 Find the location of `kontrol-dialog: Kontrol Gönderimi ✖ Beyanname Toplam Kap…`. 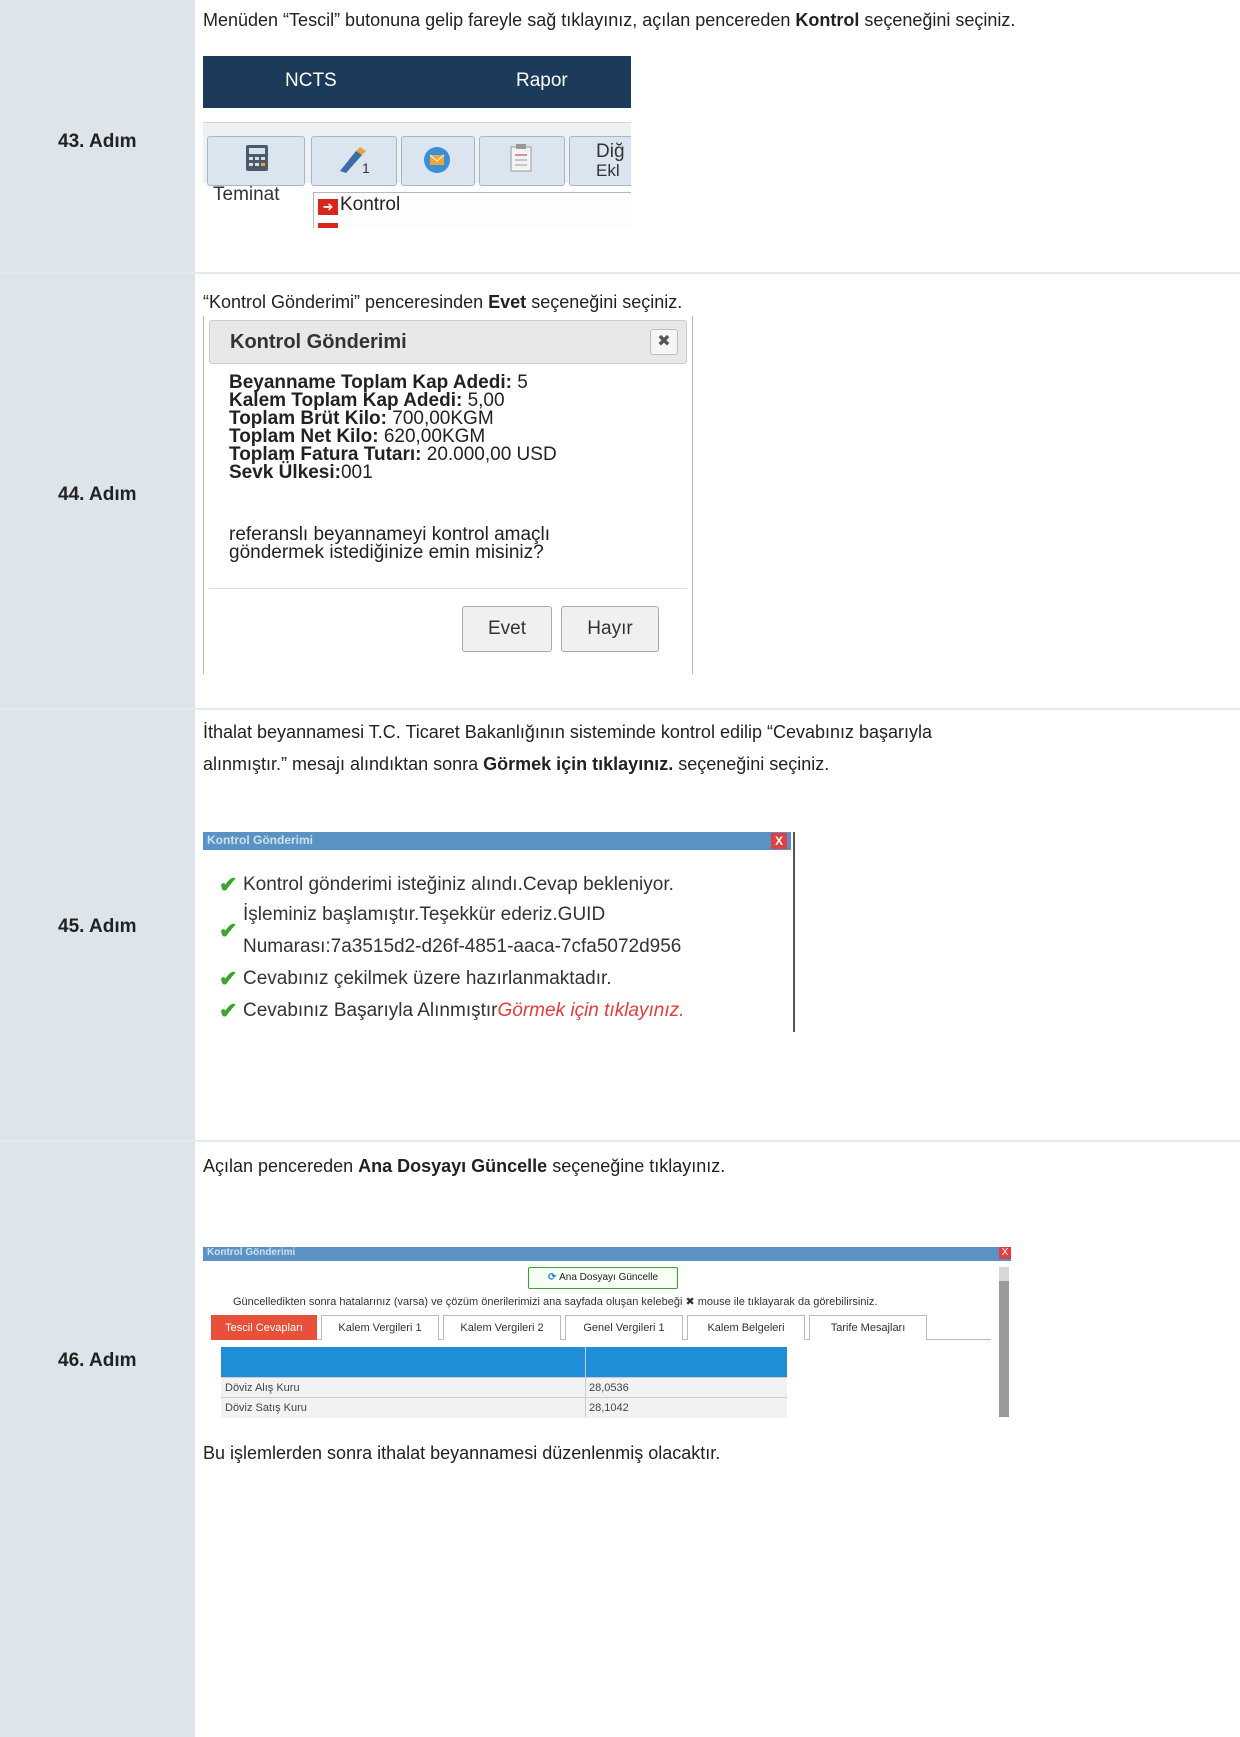

kontrol-dialog: Kontrol Gönderimi ✖ Beyanname Toplam Kap… is located at coordinates (448, 495).